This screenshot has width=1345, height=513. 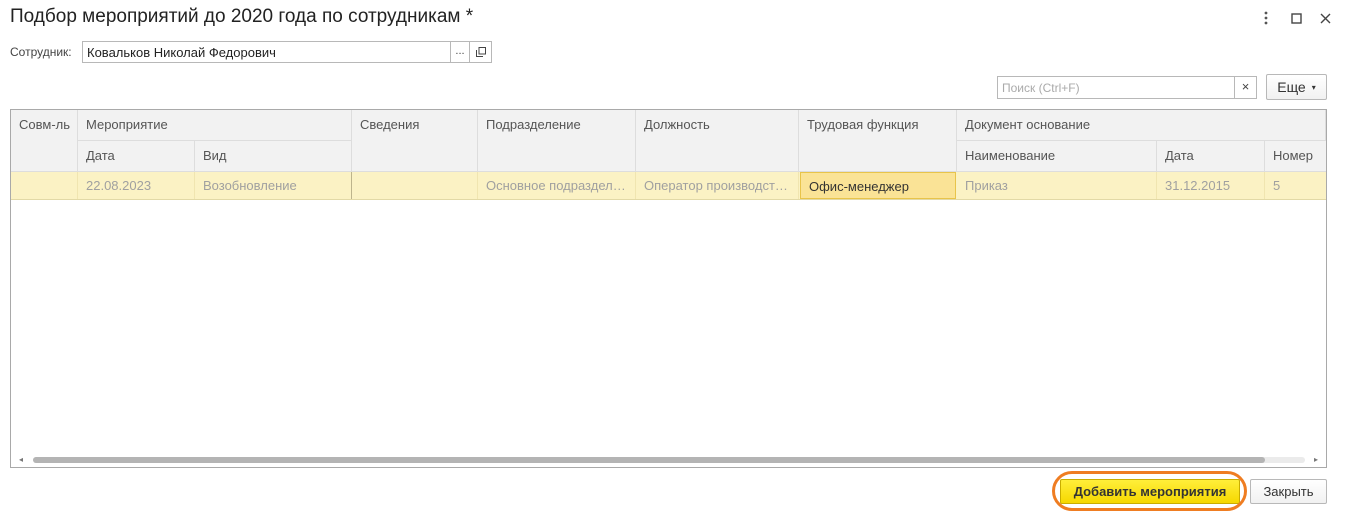 I want to click on cell-department: Основное подразделение, so click(x=557, y=185).